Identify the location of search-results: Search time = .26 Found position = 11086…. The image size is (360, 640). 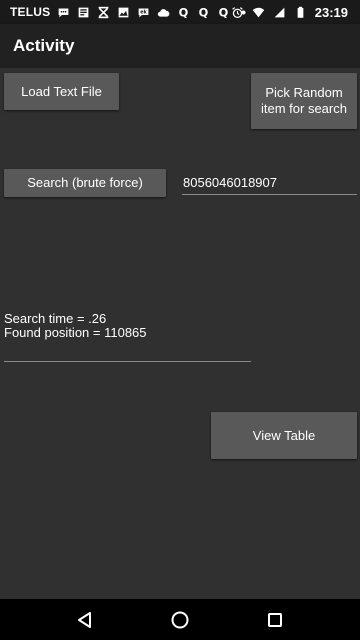
(75, 326).